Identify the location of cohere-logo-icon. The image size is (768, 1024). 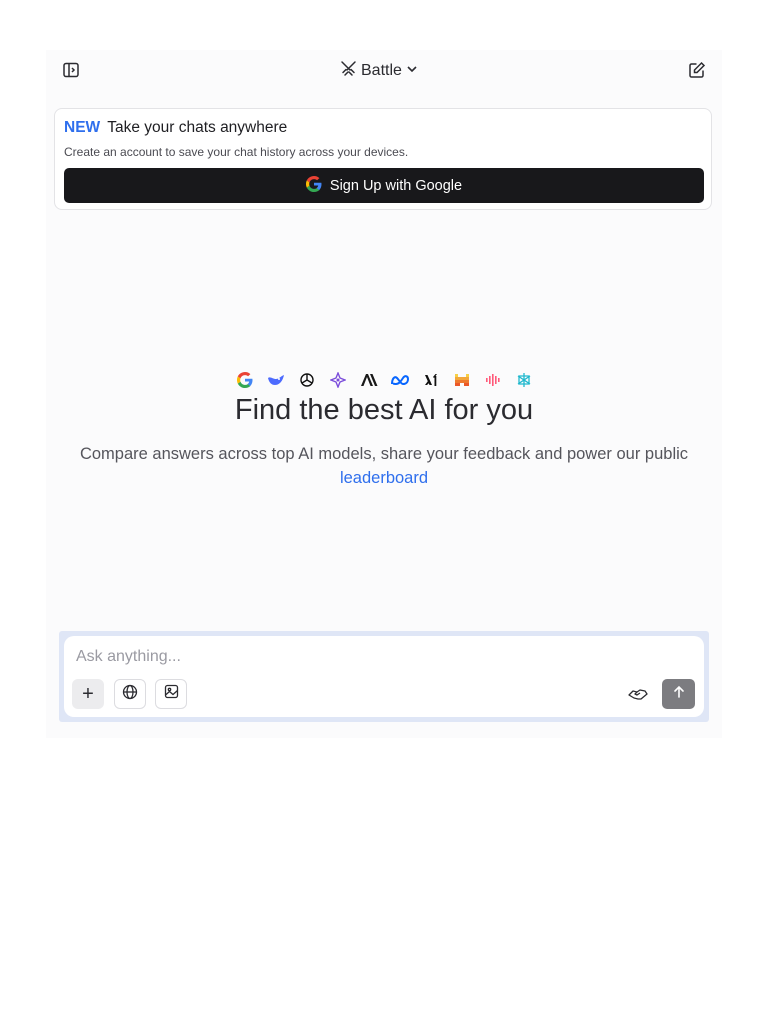
(493, 380).